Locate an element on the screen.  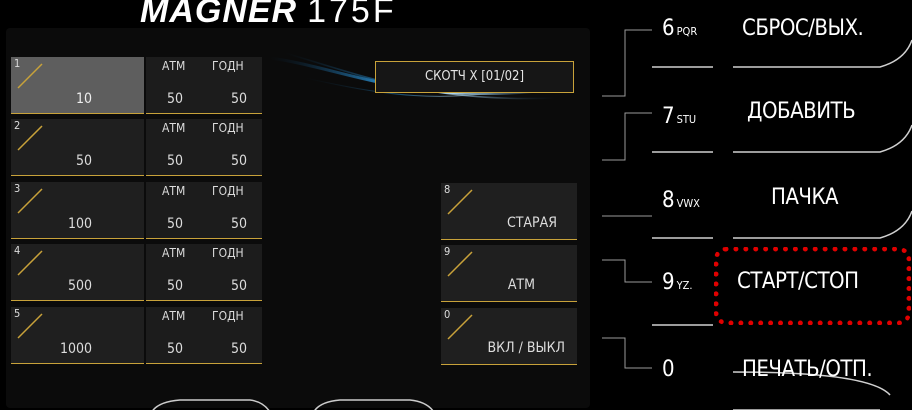
key-digit: 6 is located at coordinates (668, 28).